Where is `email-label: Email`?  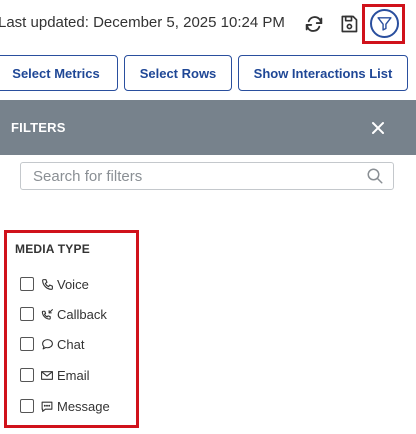
email-label: Email is located at coordinates (73, 375).